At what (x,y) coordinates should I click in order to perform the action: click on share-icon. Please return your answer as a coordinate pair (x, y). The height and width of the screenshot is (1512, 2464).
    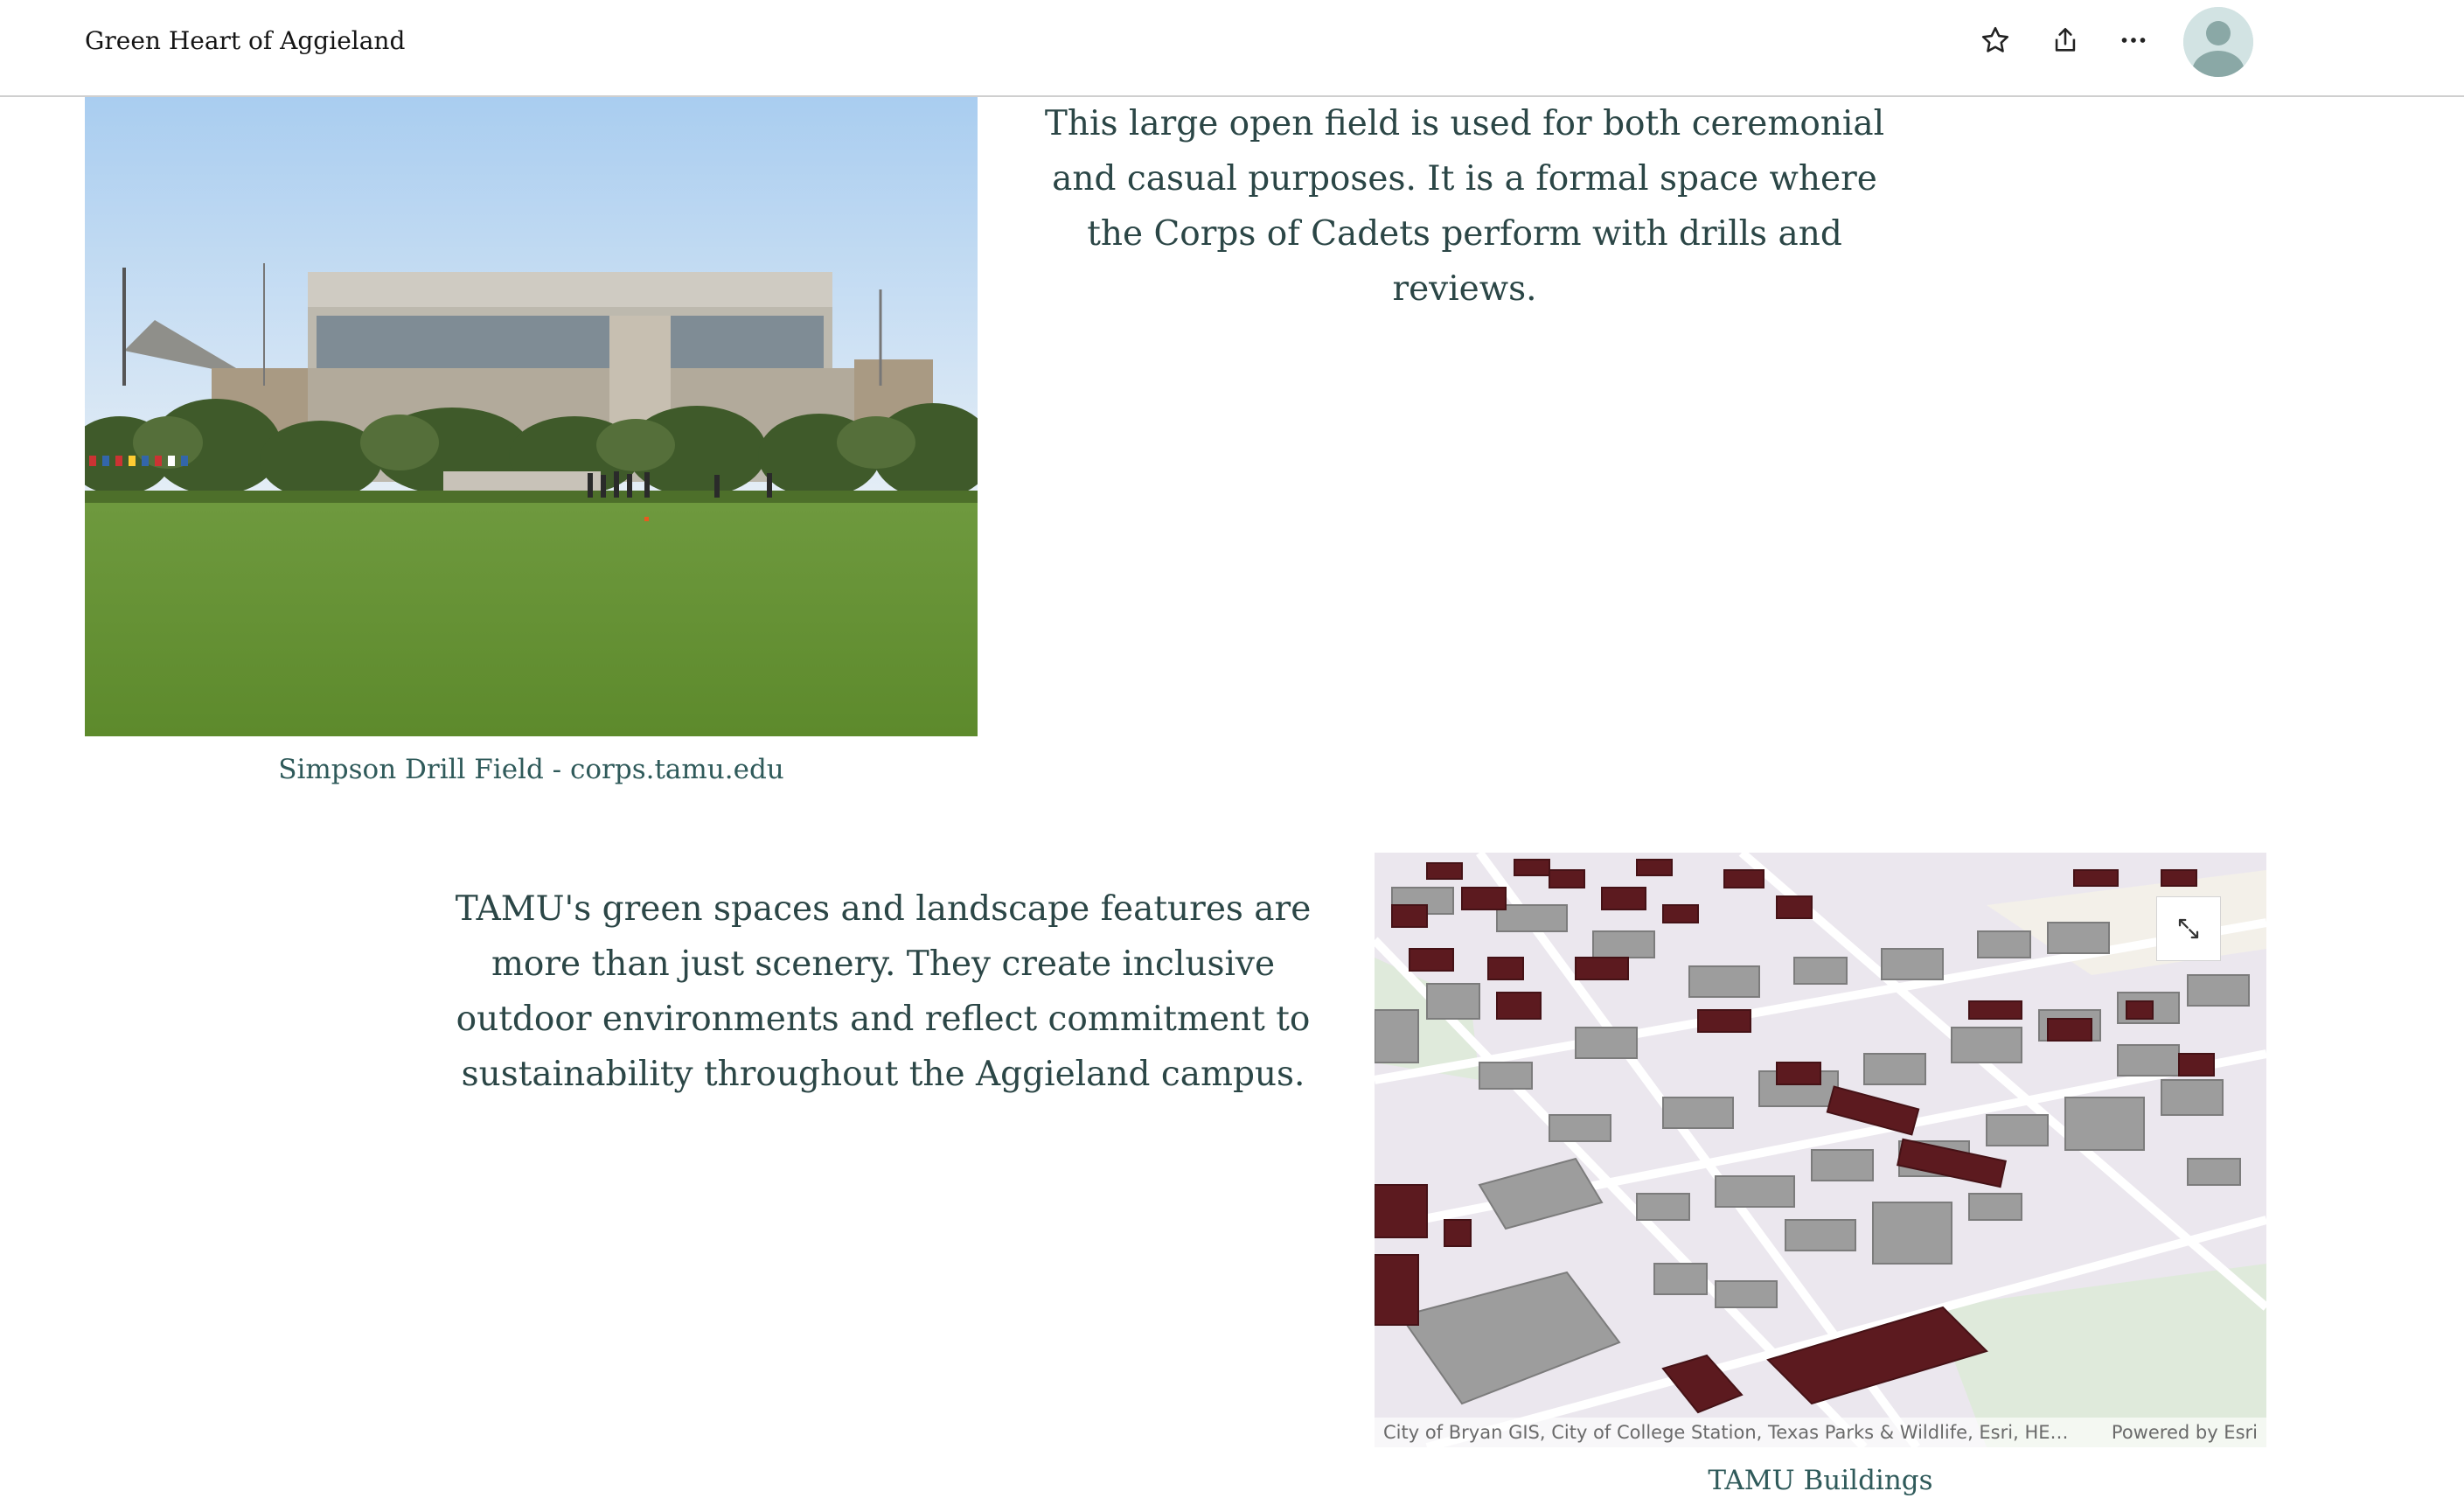
    Looking at the image, I should click on (2065, 40).